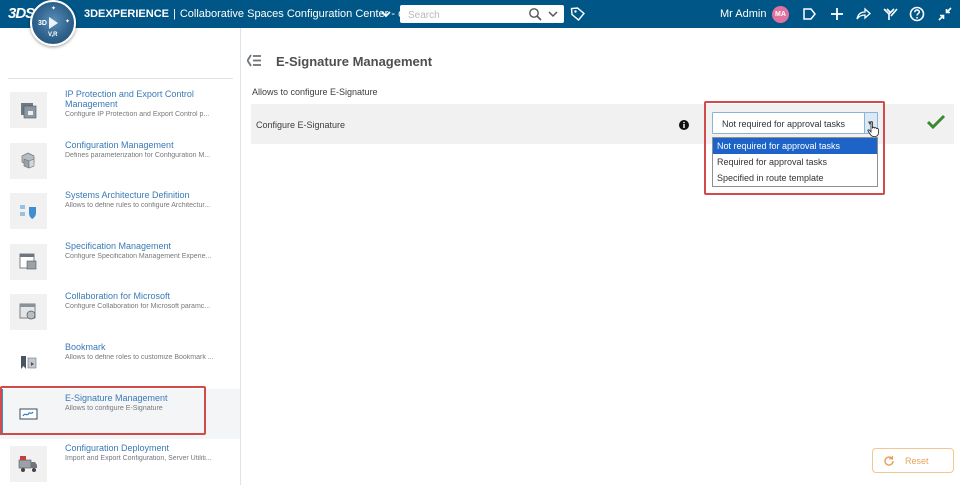 This screenshot has height=485, width=960. Describe the element at coordinates (889, 460) in the screenshot. I see `reset-icon` at that location.